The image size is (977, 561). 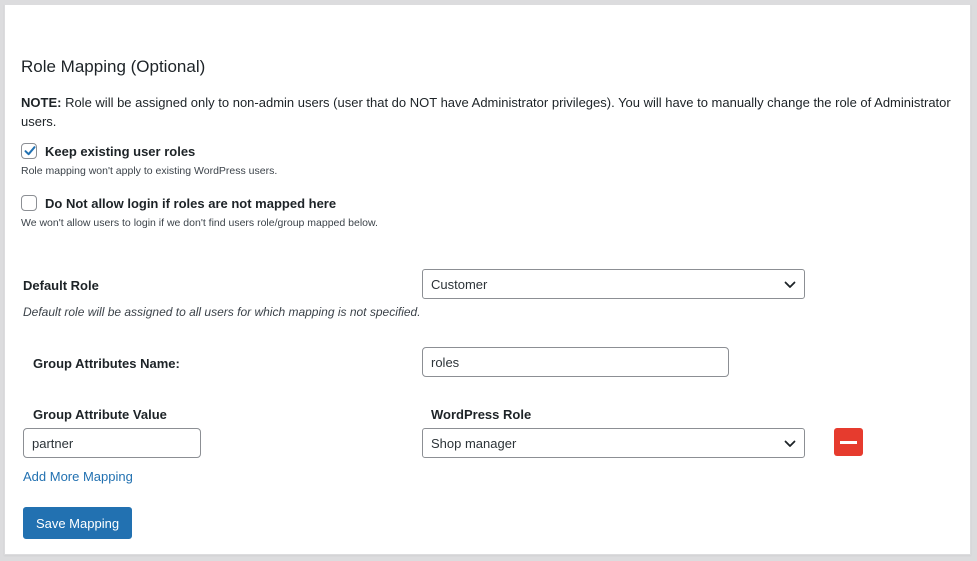 What do you see at coordinates (100, 414) in the screenshot?
I see `group-attr-value-header: Group Attribute Value` at bounding box center [100, 414].